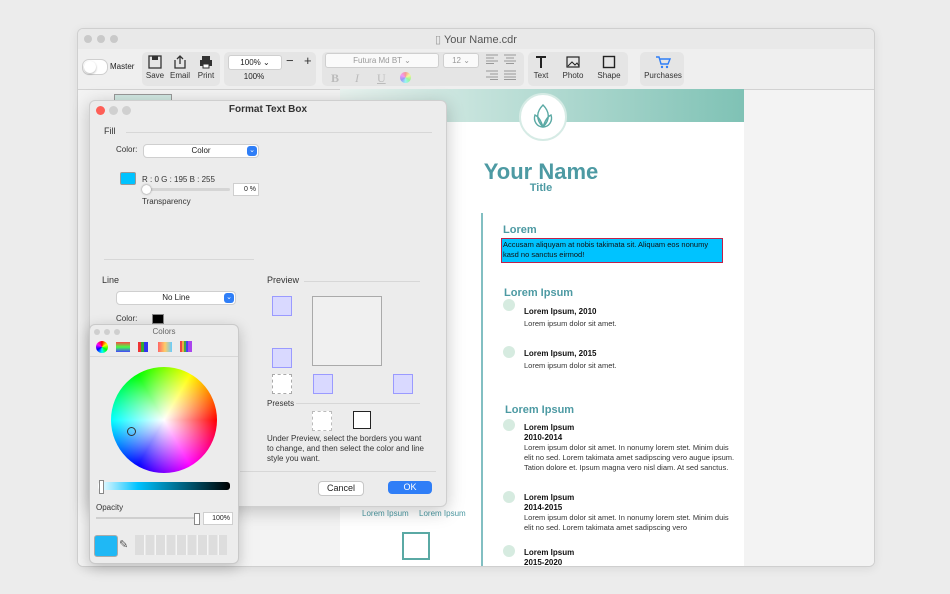 This screenshot has height=594, width=950. Describe the element at coordinates (166, 201) in the screenshot. I see `transparency-label: Transparency` at that location.